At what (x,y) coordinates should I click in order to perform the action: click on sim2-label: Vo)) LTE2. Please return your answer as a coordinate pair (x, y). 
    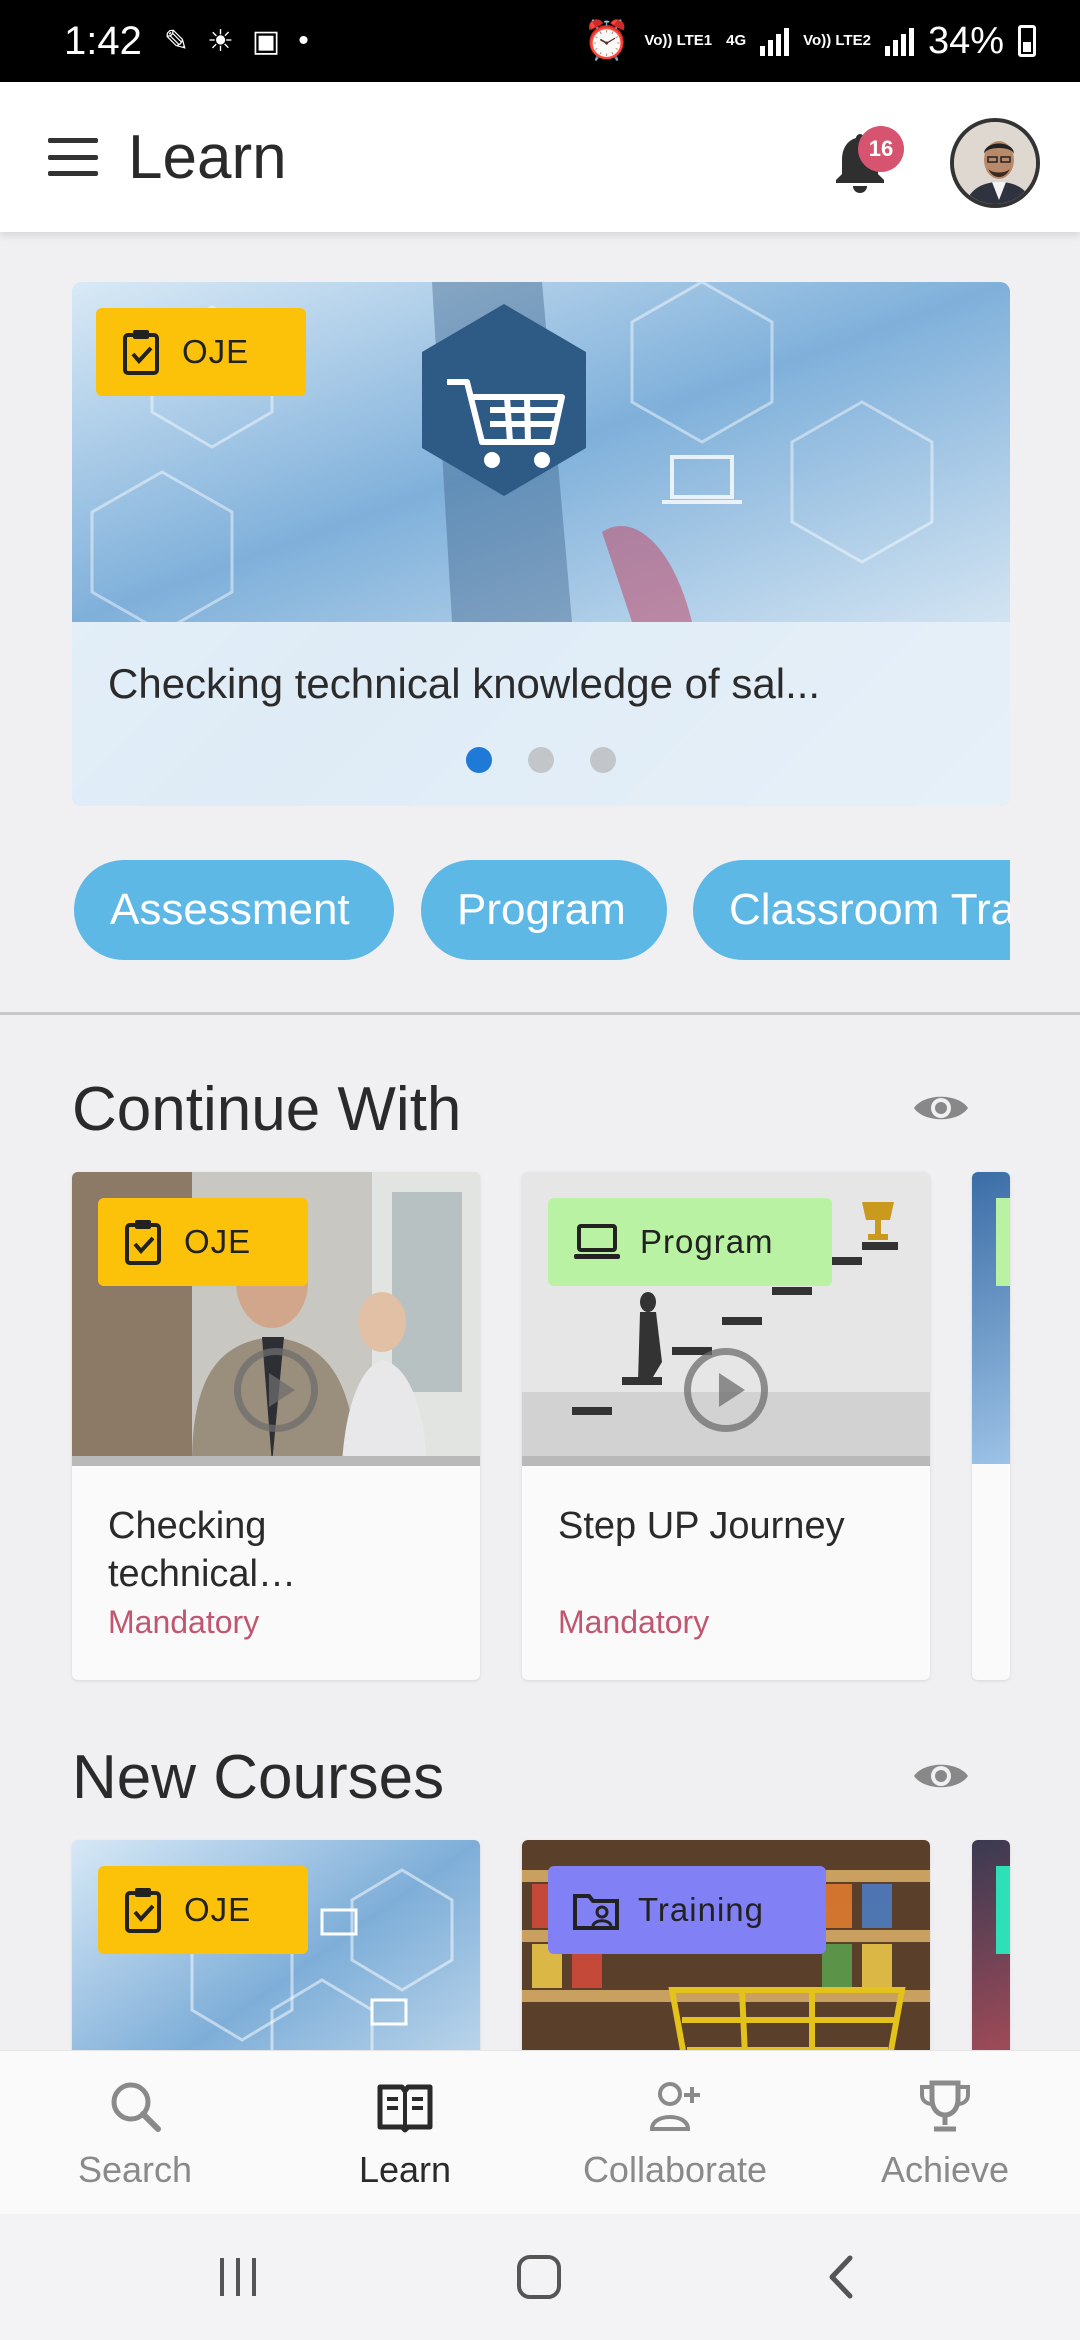
    Looking at the image, I should click on (837, 40).